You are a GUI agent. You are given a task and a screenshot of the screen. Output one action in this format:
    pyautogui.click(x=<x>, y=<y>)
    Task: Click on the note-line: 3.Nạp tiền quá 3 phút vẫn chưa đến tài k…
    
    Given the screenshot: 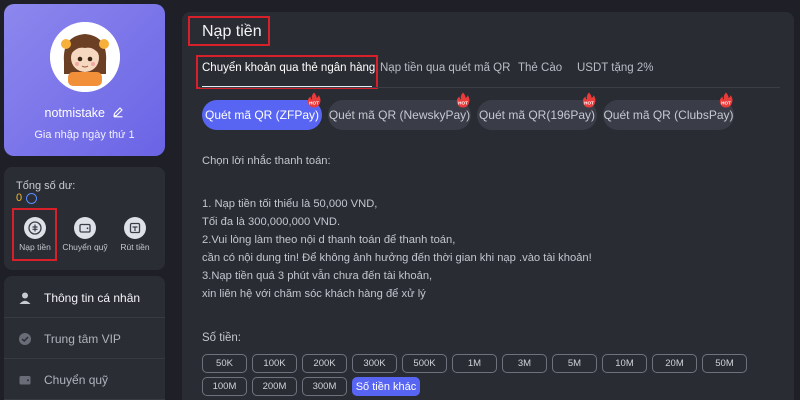 What is the action you would take?
    pyautogui.click(x=317, y=276)
    